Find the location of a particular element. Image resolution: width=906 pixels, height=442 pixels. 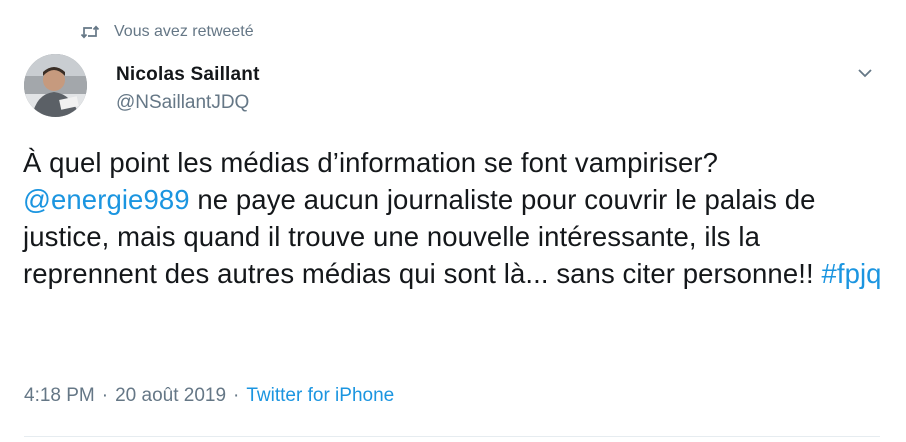

avatar is located at coordinates (55, 85).